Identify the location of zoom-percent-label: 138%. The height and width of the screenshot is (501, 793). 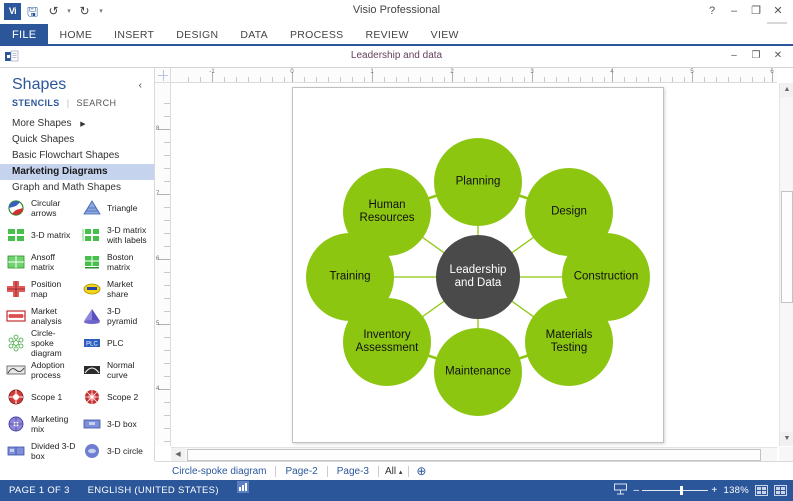
(737, 490).